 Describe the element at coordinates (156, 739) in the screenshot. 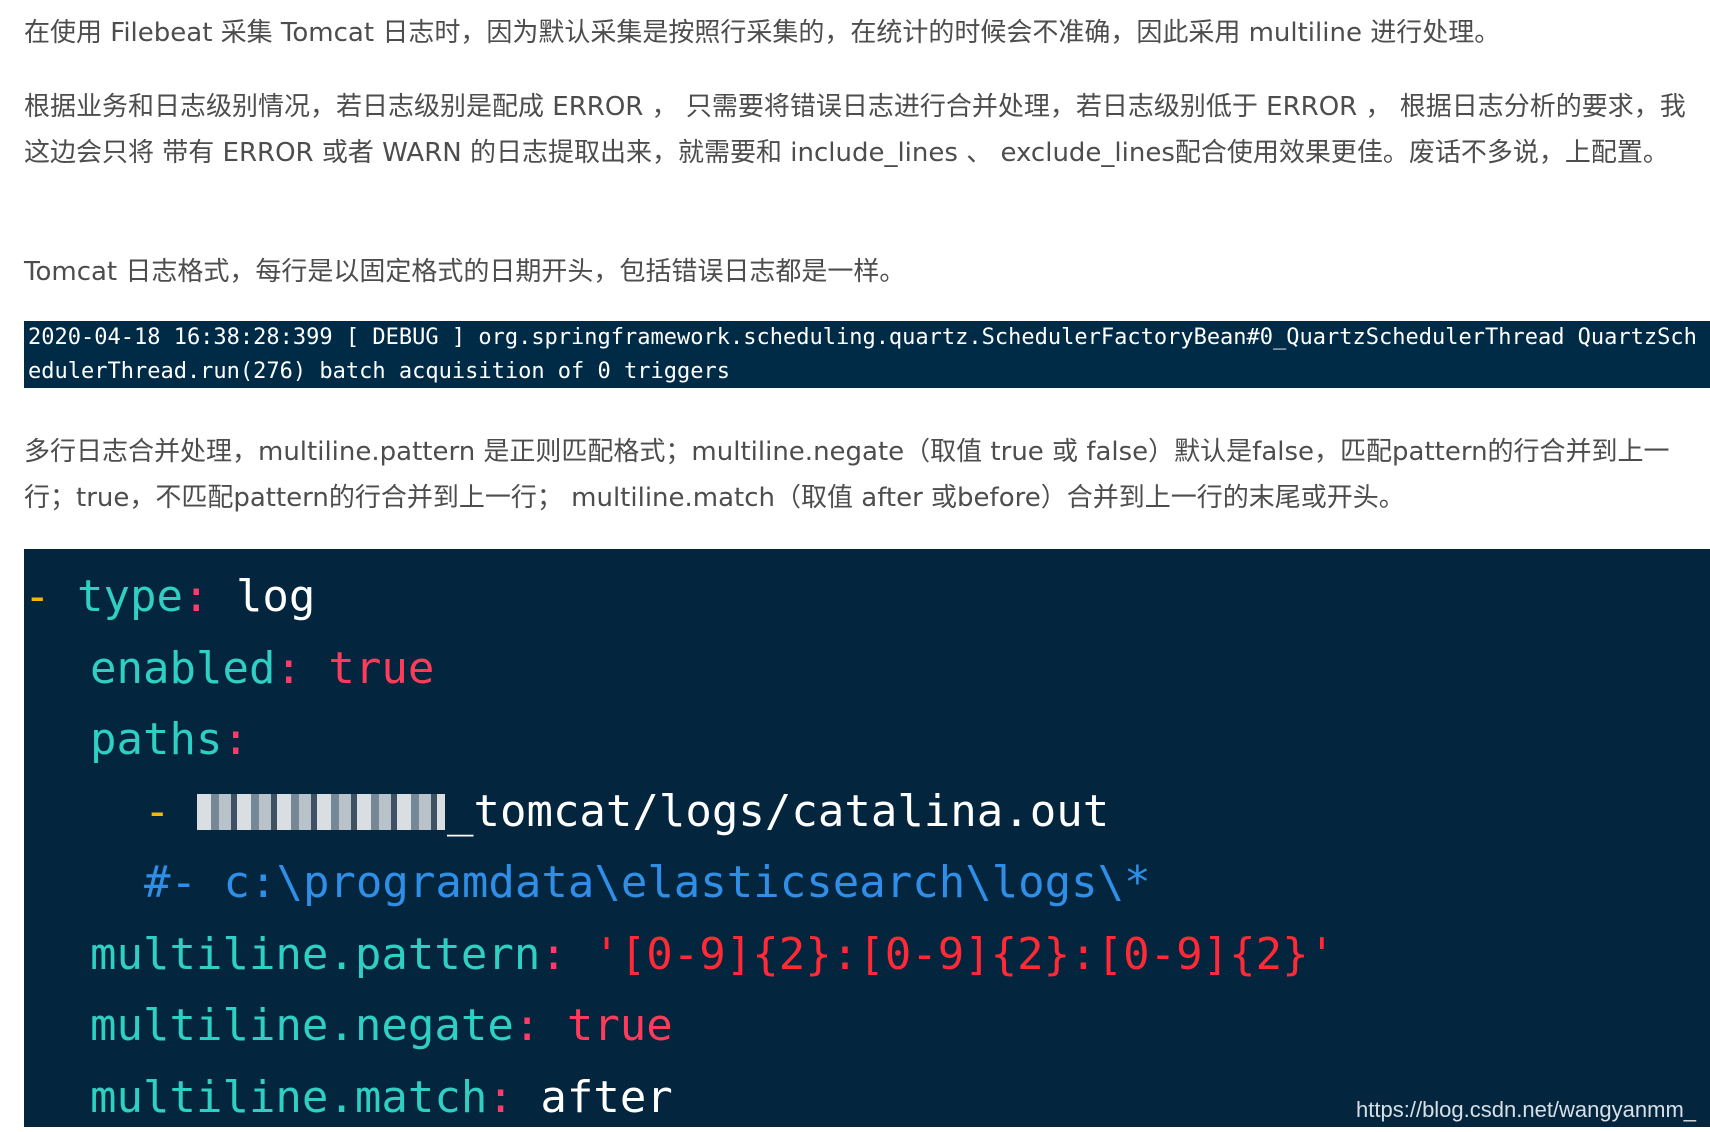

I see `code-key: paths` at that location.